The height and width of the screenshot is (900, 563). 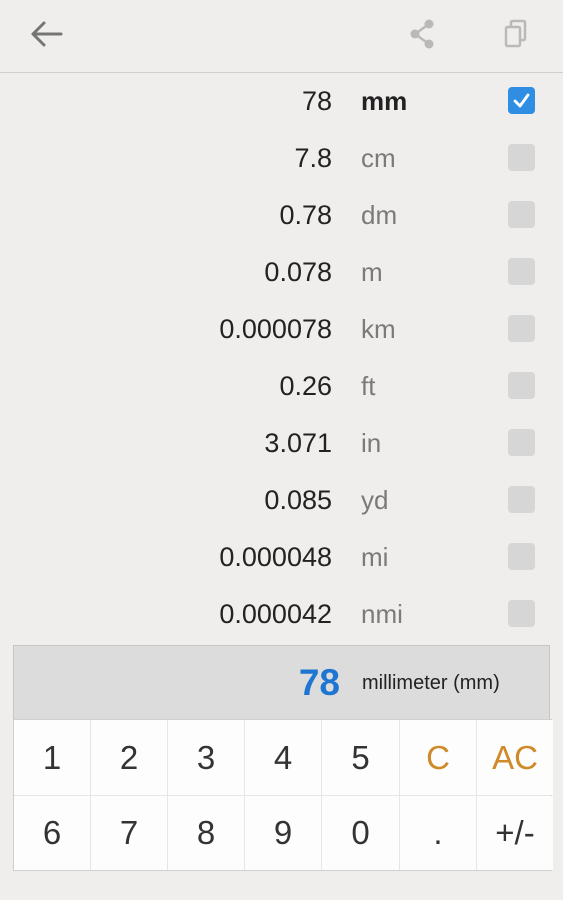 I want to click on unit-value: 0.78, so click(x=305, y=215).